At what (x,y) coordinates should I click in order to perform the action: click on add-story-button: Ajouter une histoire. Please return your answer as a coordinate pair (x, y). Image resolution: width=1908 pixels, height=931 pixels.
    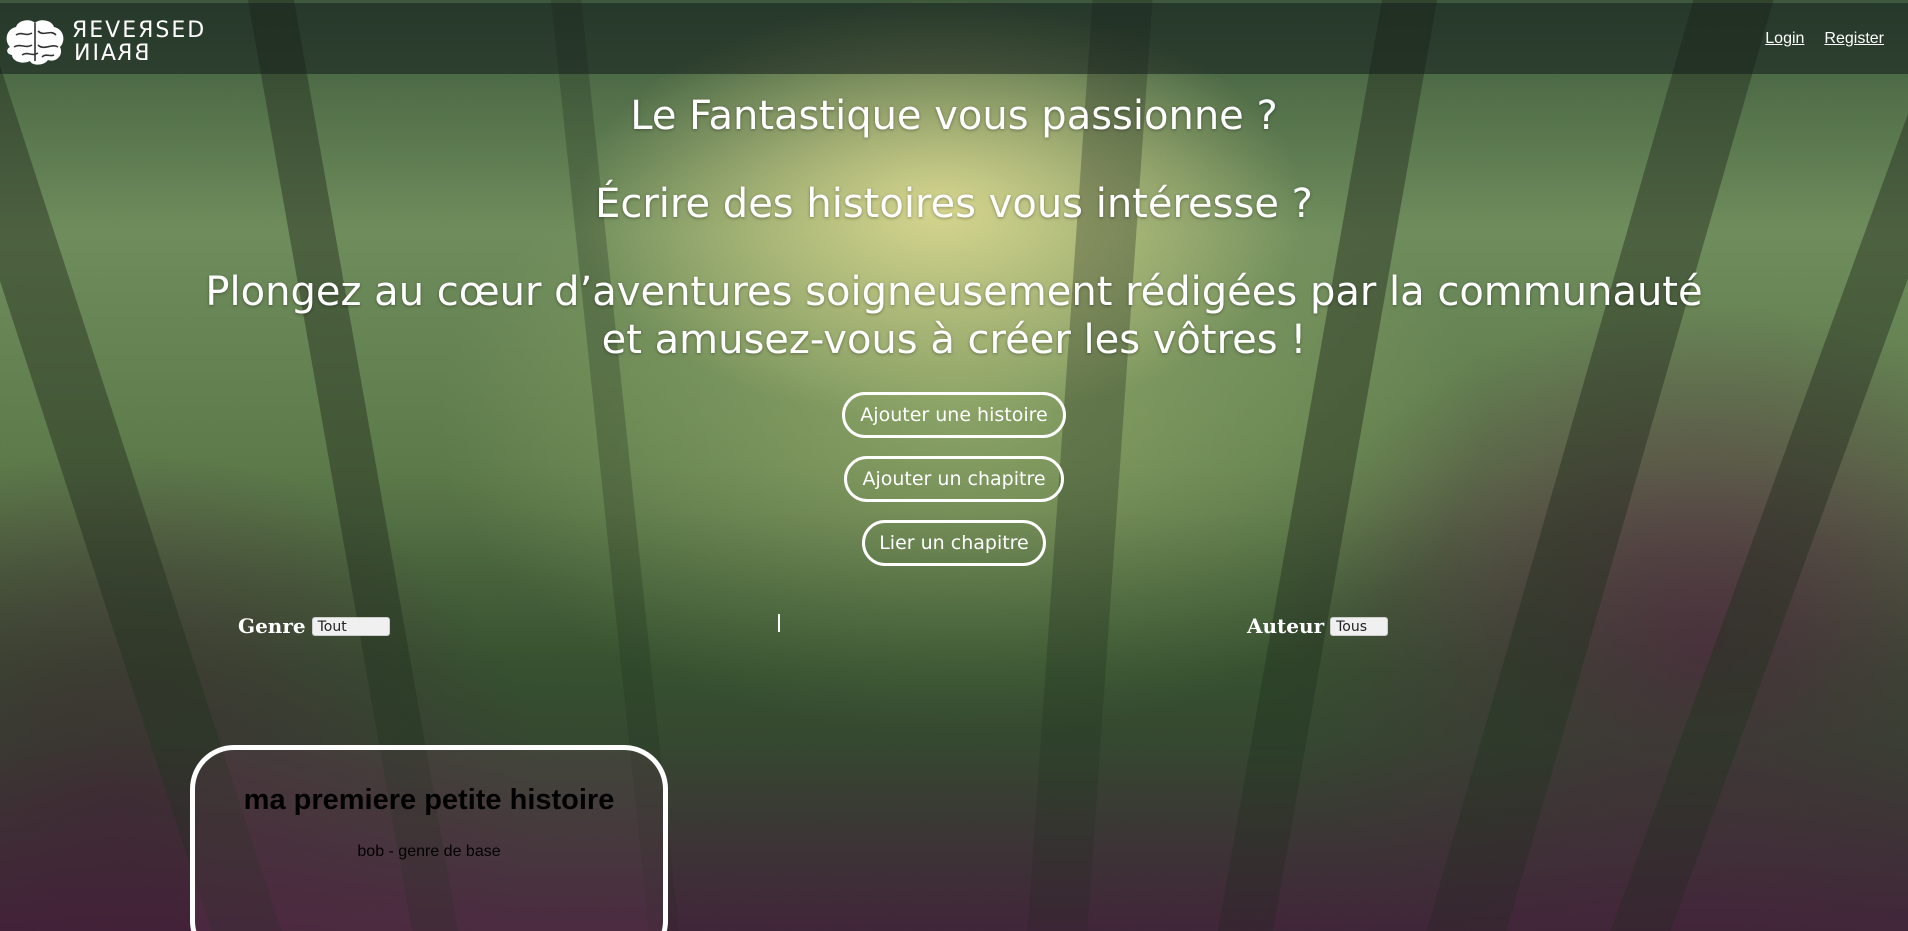
    Looking at the image, I should click on (954, 415).